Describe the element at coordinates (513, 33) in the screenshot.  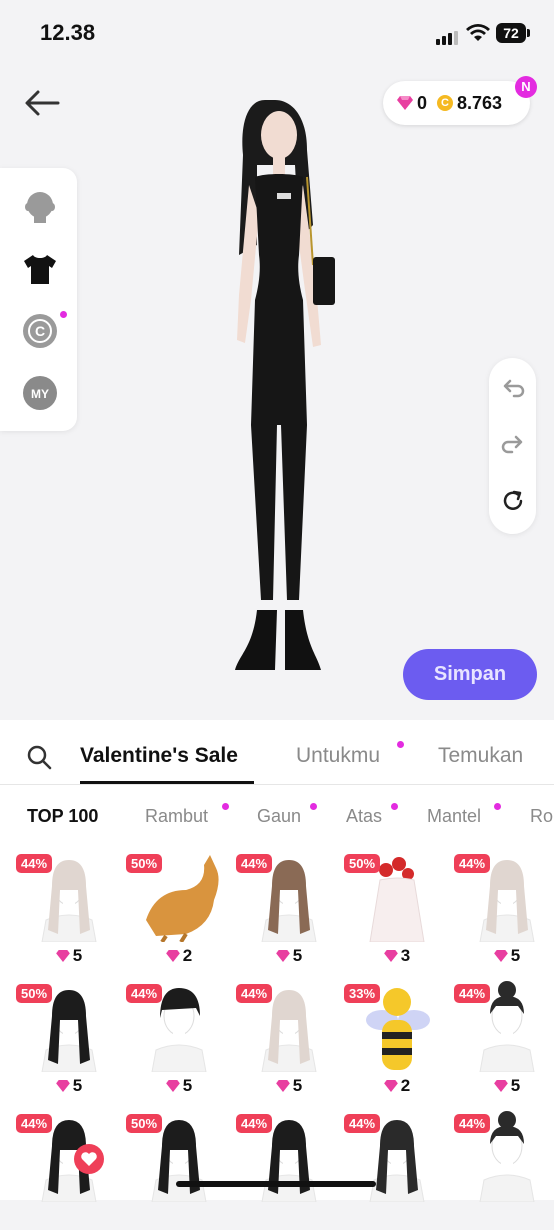
I see `battery-icon: 72` at that location.